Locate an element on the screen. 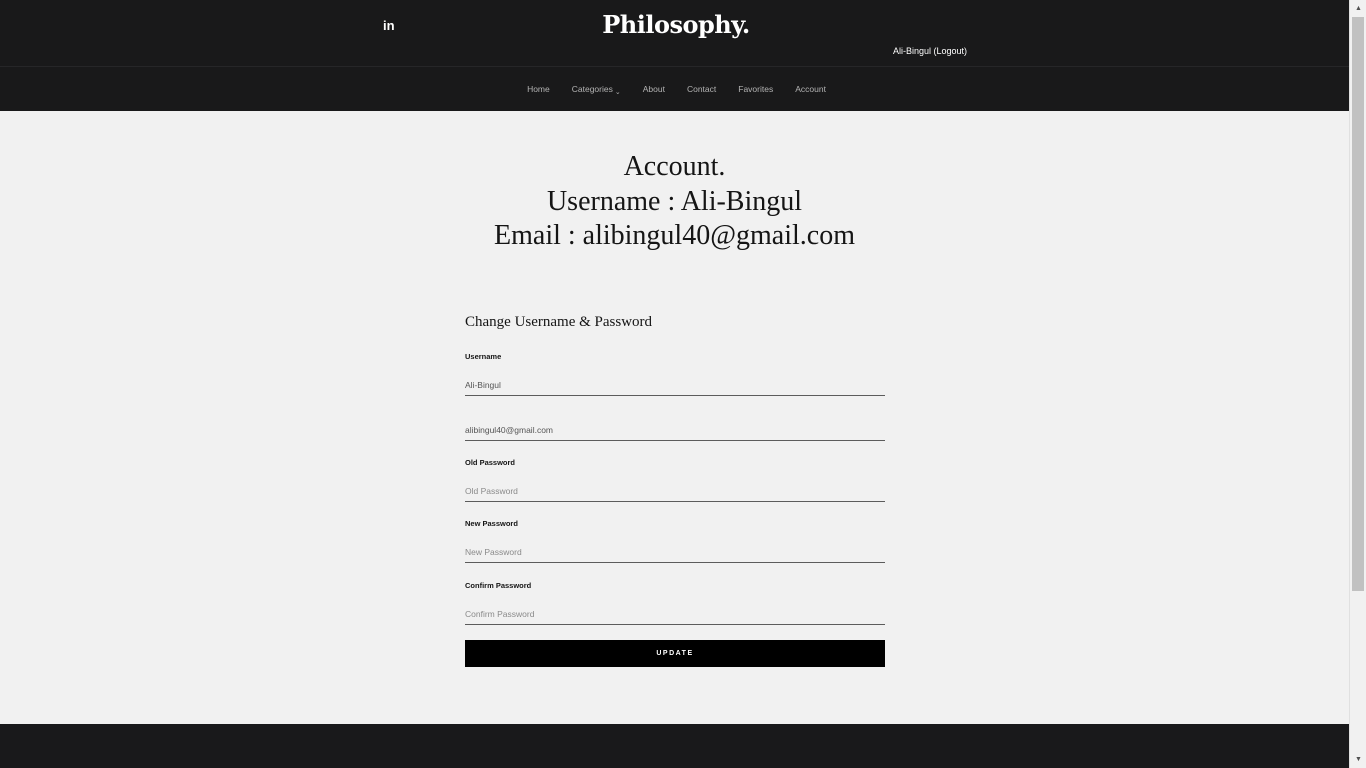 The height and width of the screenshot is (768, 1366). new-password-label: New Password is located at coordinates (491, 523).